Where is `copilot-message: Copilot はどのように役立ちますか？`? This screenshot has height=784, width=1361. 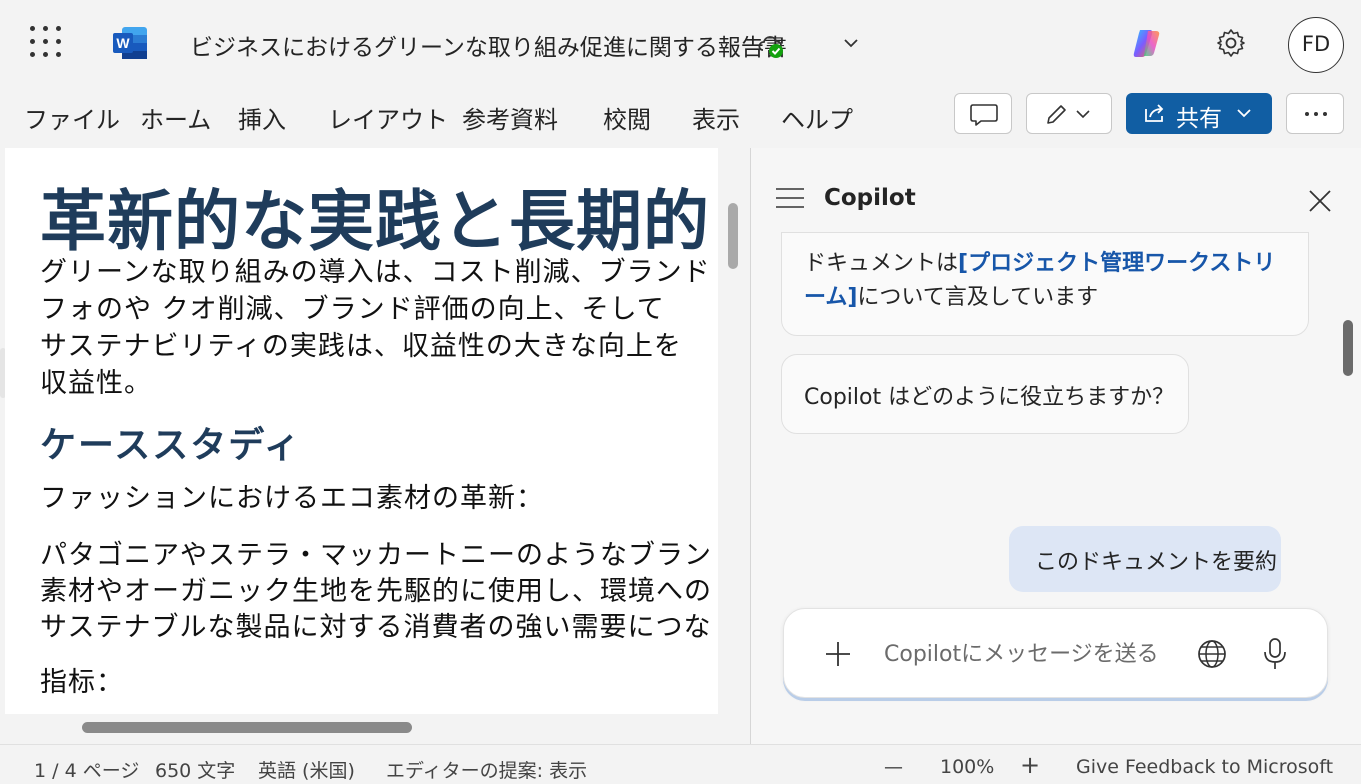
copilot-message: Copilot はどのように役立ちますか？ is located at coordinates (985, 394).